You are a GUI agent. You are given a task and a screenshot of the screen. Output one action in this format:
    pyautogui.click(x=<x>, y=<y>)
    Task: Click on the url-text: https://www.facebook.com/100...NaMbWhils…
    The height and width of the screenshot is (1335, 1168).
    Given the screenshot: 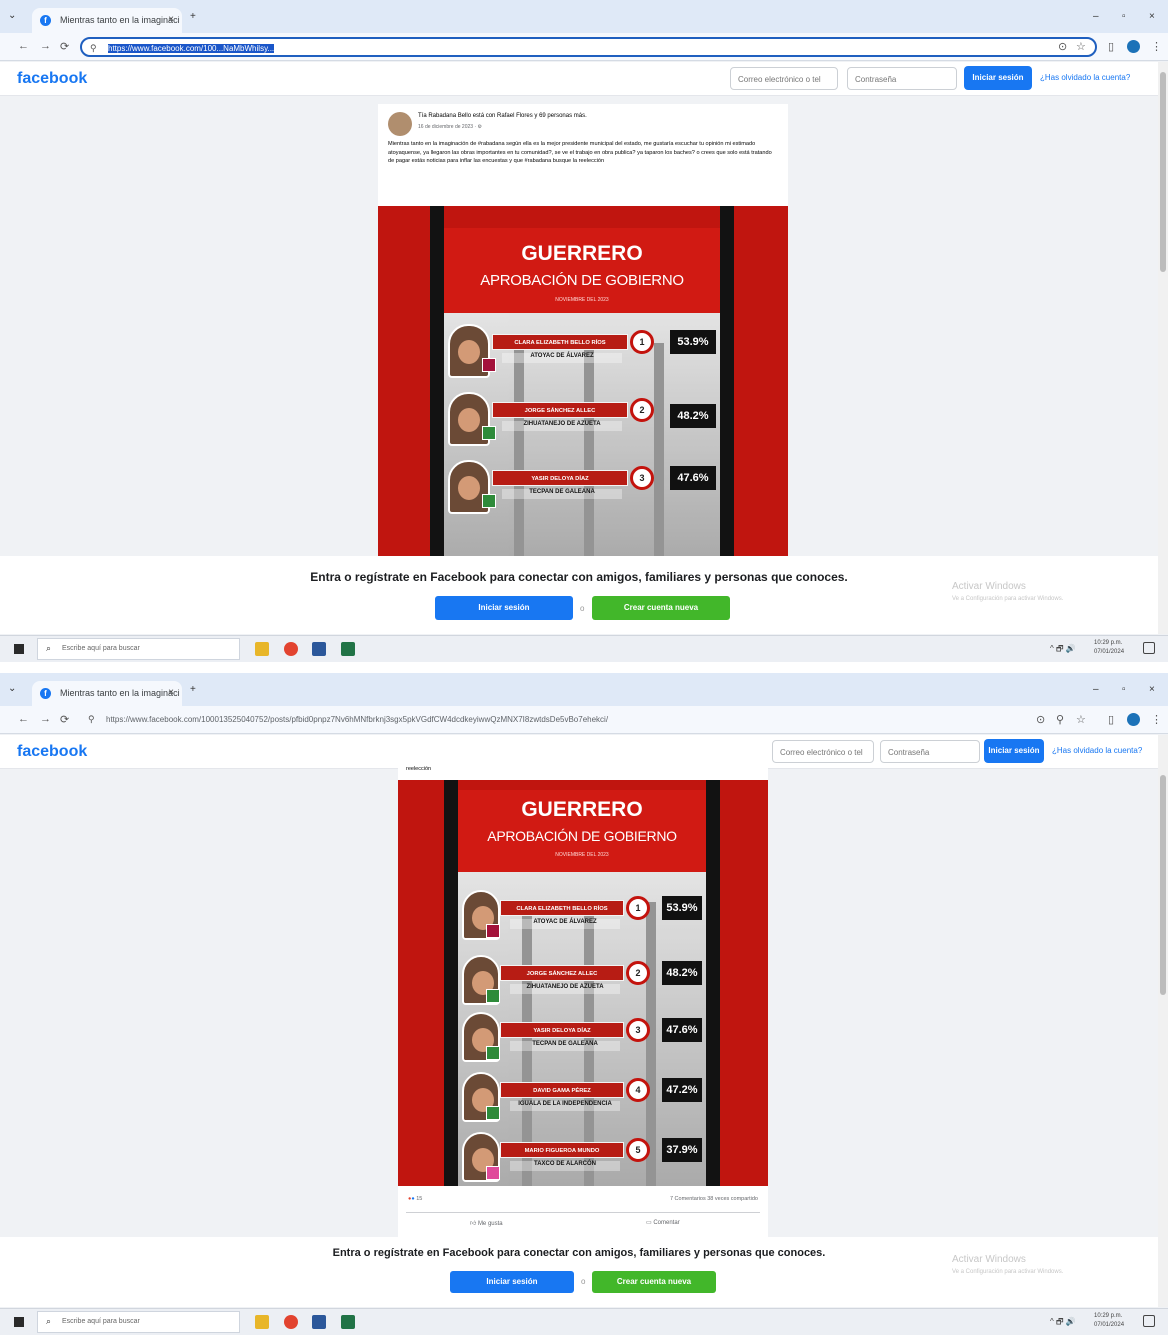 What is the action you would take?
    pyautogui.click(x=191, y=48)
    